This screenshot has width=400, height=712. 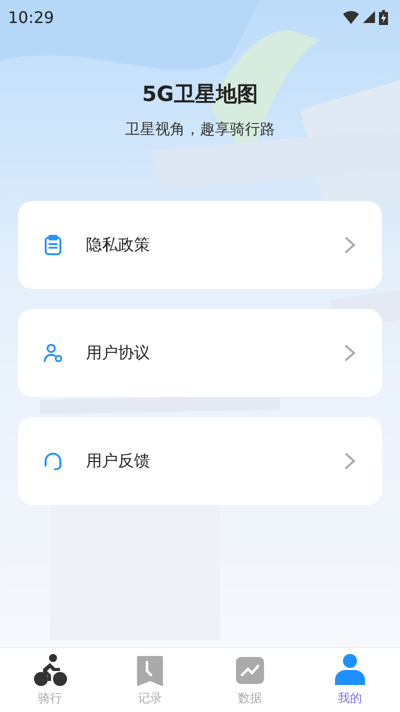 What do you see at coordinates (53, 461) in the screenshot?
I see `headset-icon` at bounding box center [53, 461].